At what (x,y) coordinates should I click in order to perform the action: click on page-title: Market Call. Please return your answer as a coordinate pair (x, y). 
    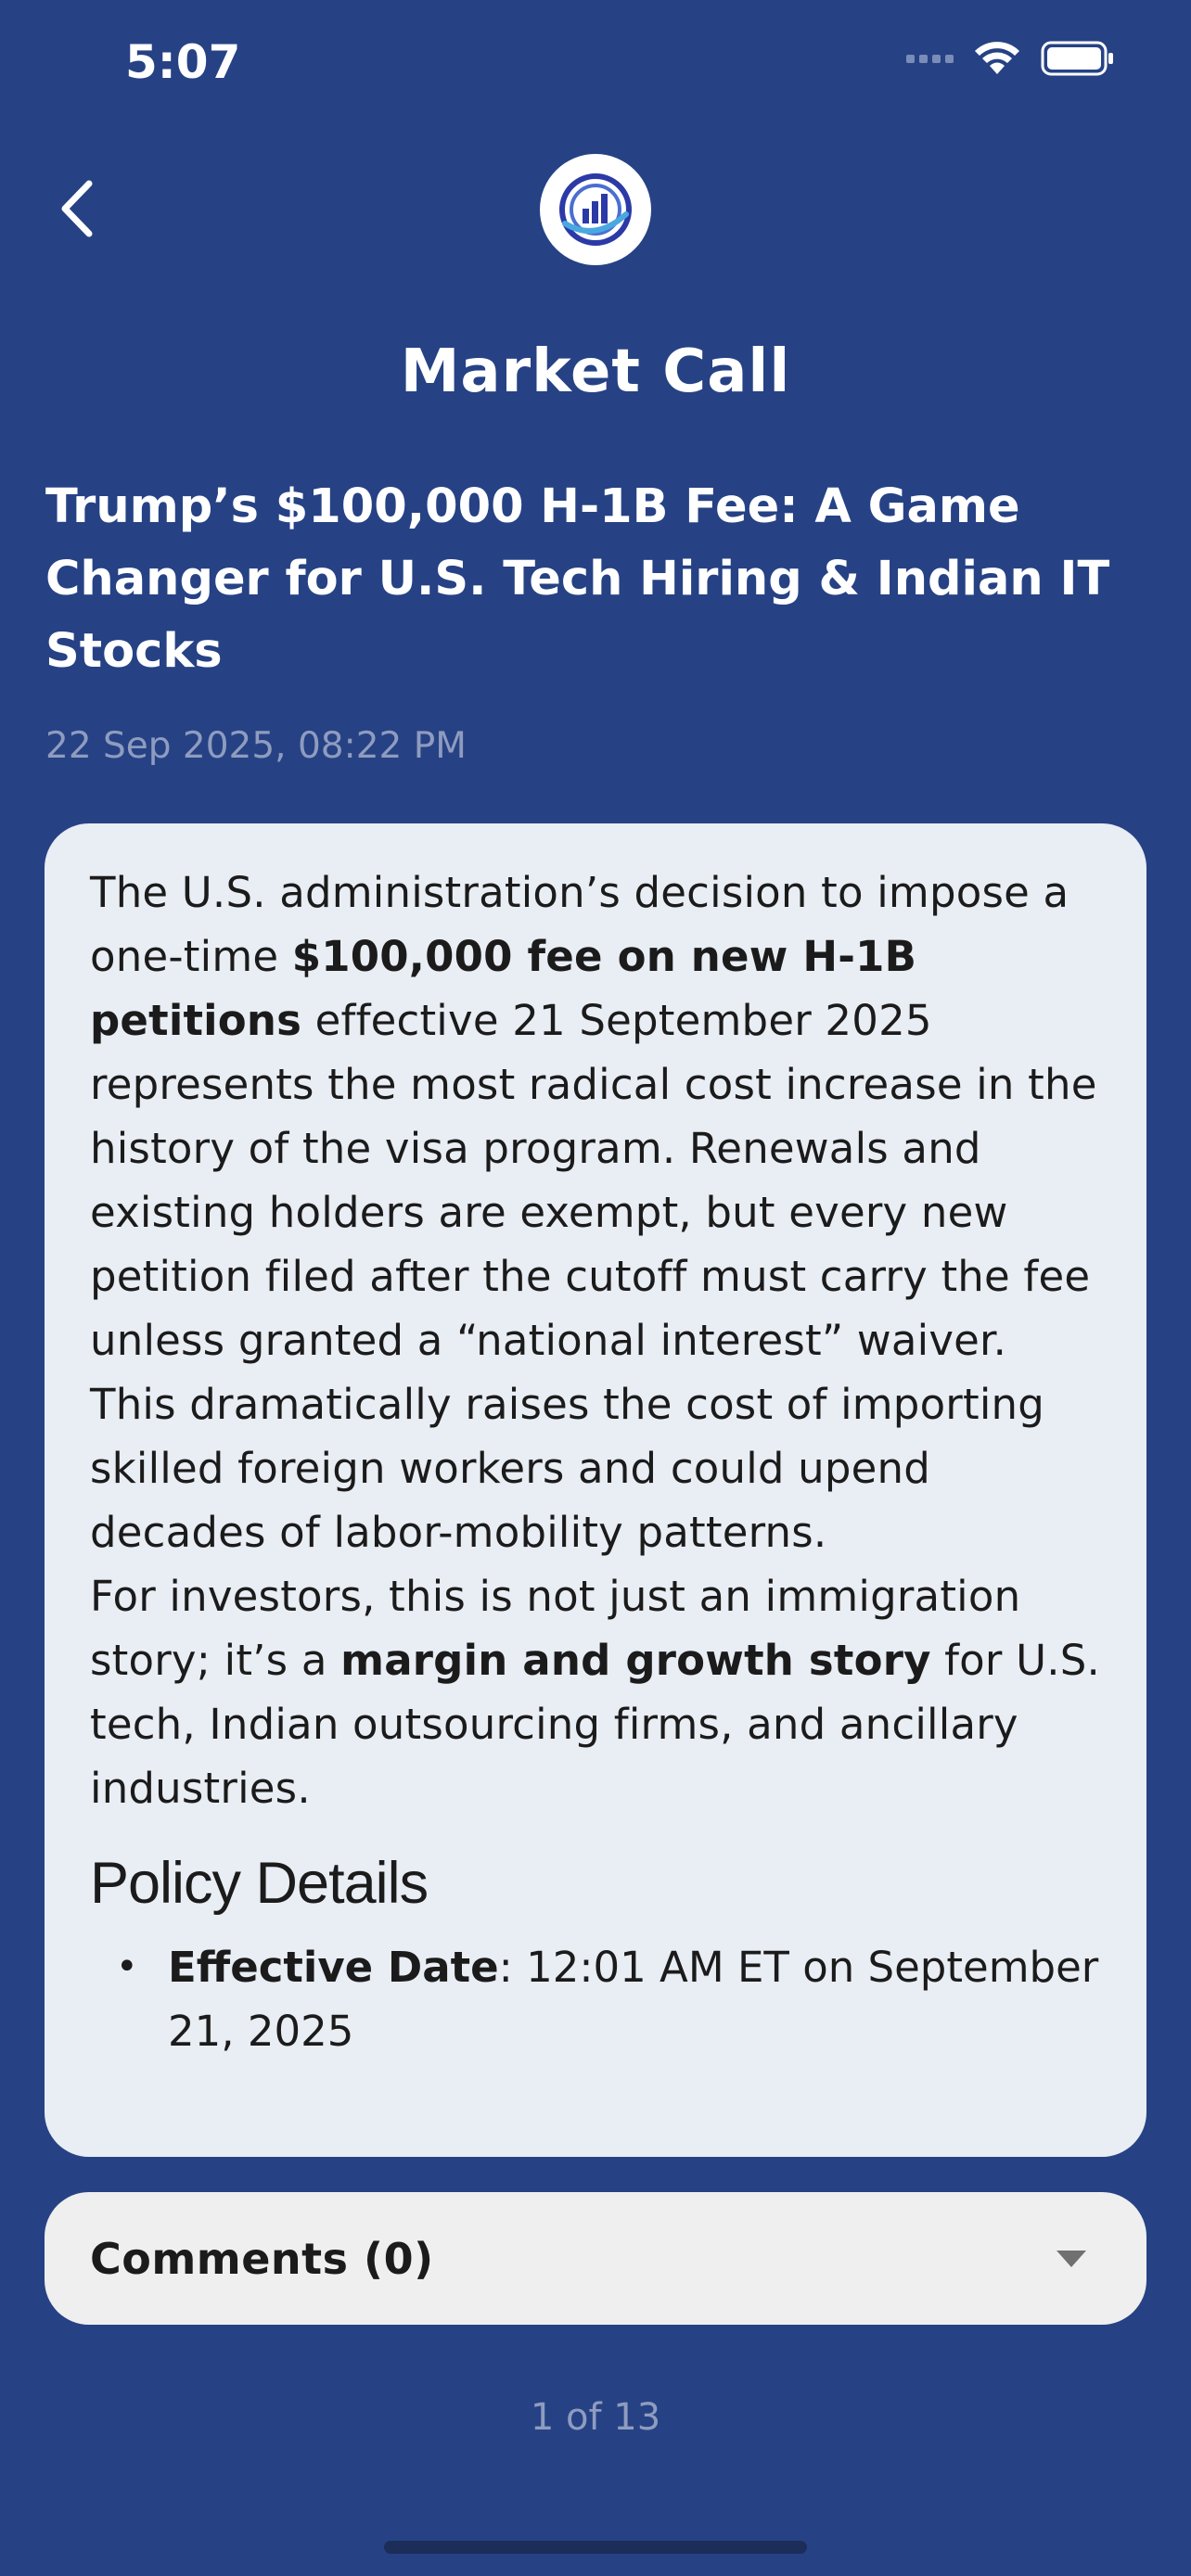
    Looking at the image, I should click on (595, 372).